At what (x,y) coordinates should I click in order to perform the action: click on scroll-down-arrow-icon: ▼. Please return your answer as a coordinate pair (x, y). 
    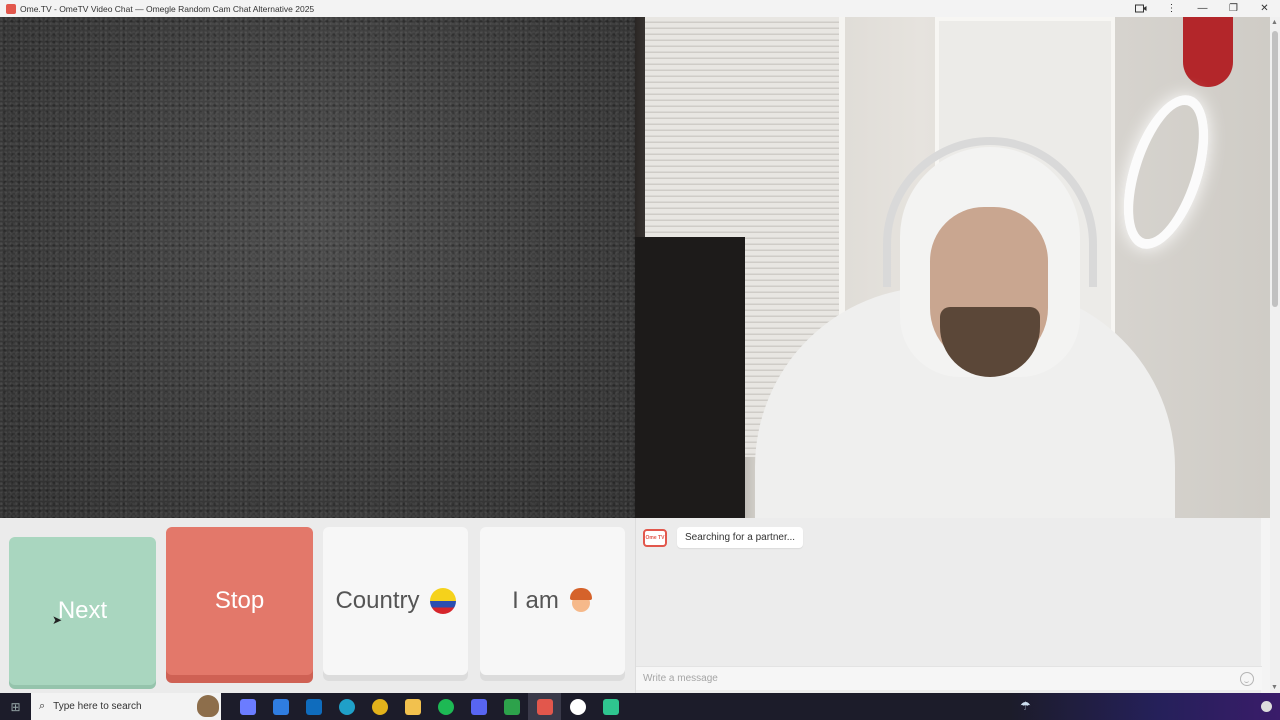
    Looking at the image, I should click on (1274, 687).